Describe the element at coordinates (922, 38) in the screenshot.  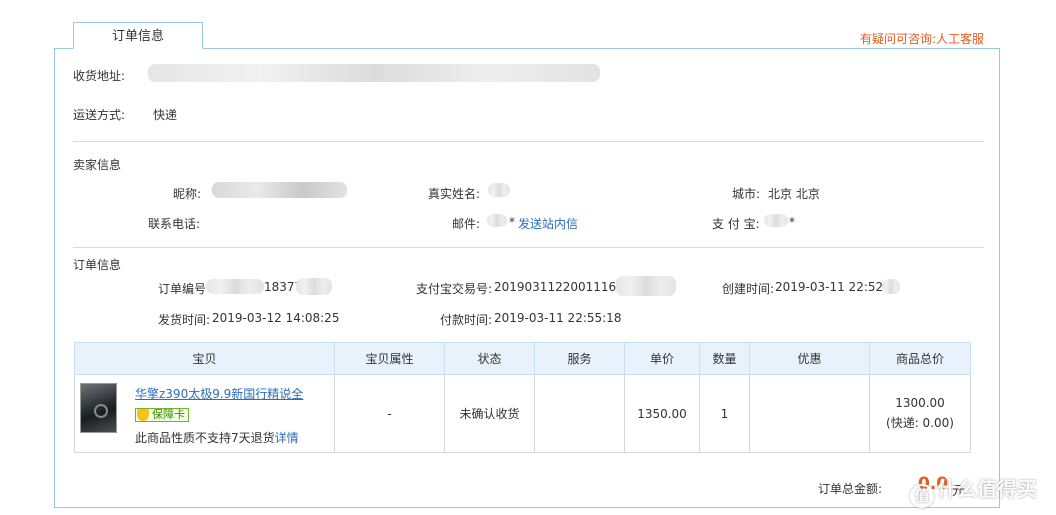
I see `customer-service-link: 有疑问可咨询:人工客服` at that location.